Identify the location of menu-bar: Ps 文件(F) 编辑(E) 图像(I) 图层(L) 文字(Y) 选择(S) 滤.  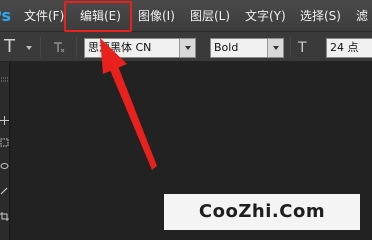
(186, 16).